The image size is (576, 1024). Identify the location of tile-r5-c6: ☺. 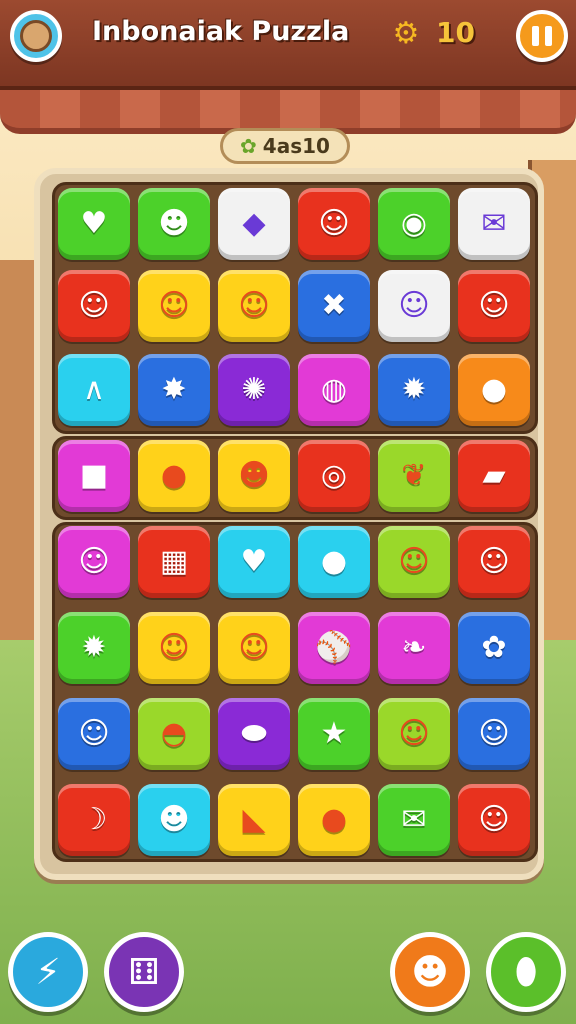
(494, 562).